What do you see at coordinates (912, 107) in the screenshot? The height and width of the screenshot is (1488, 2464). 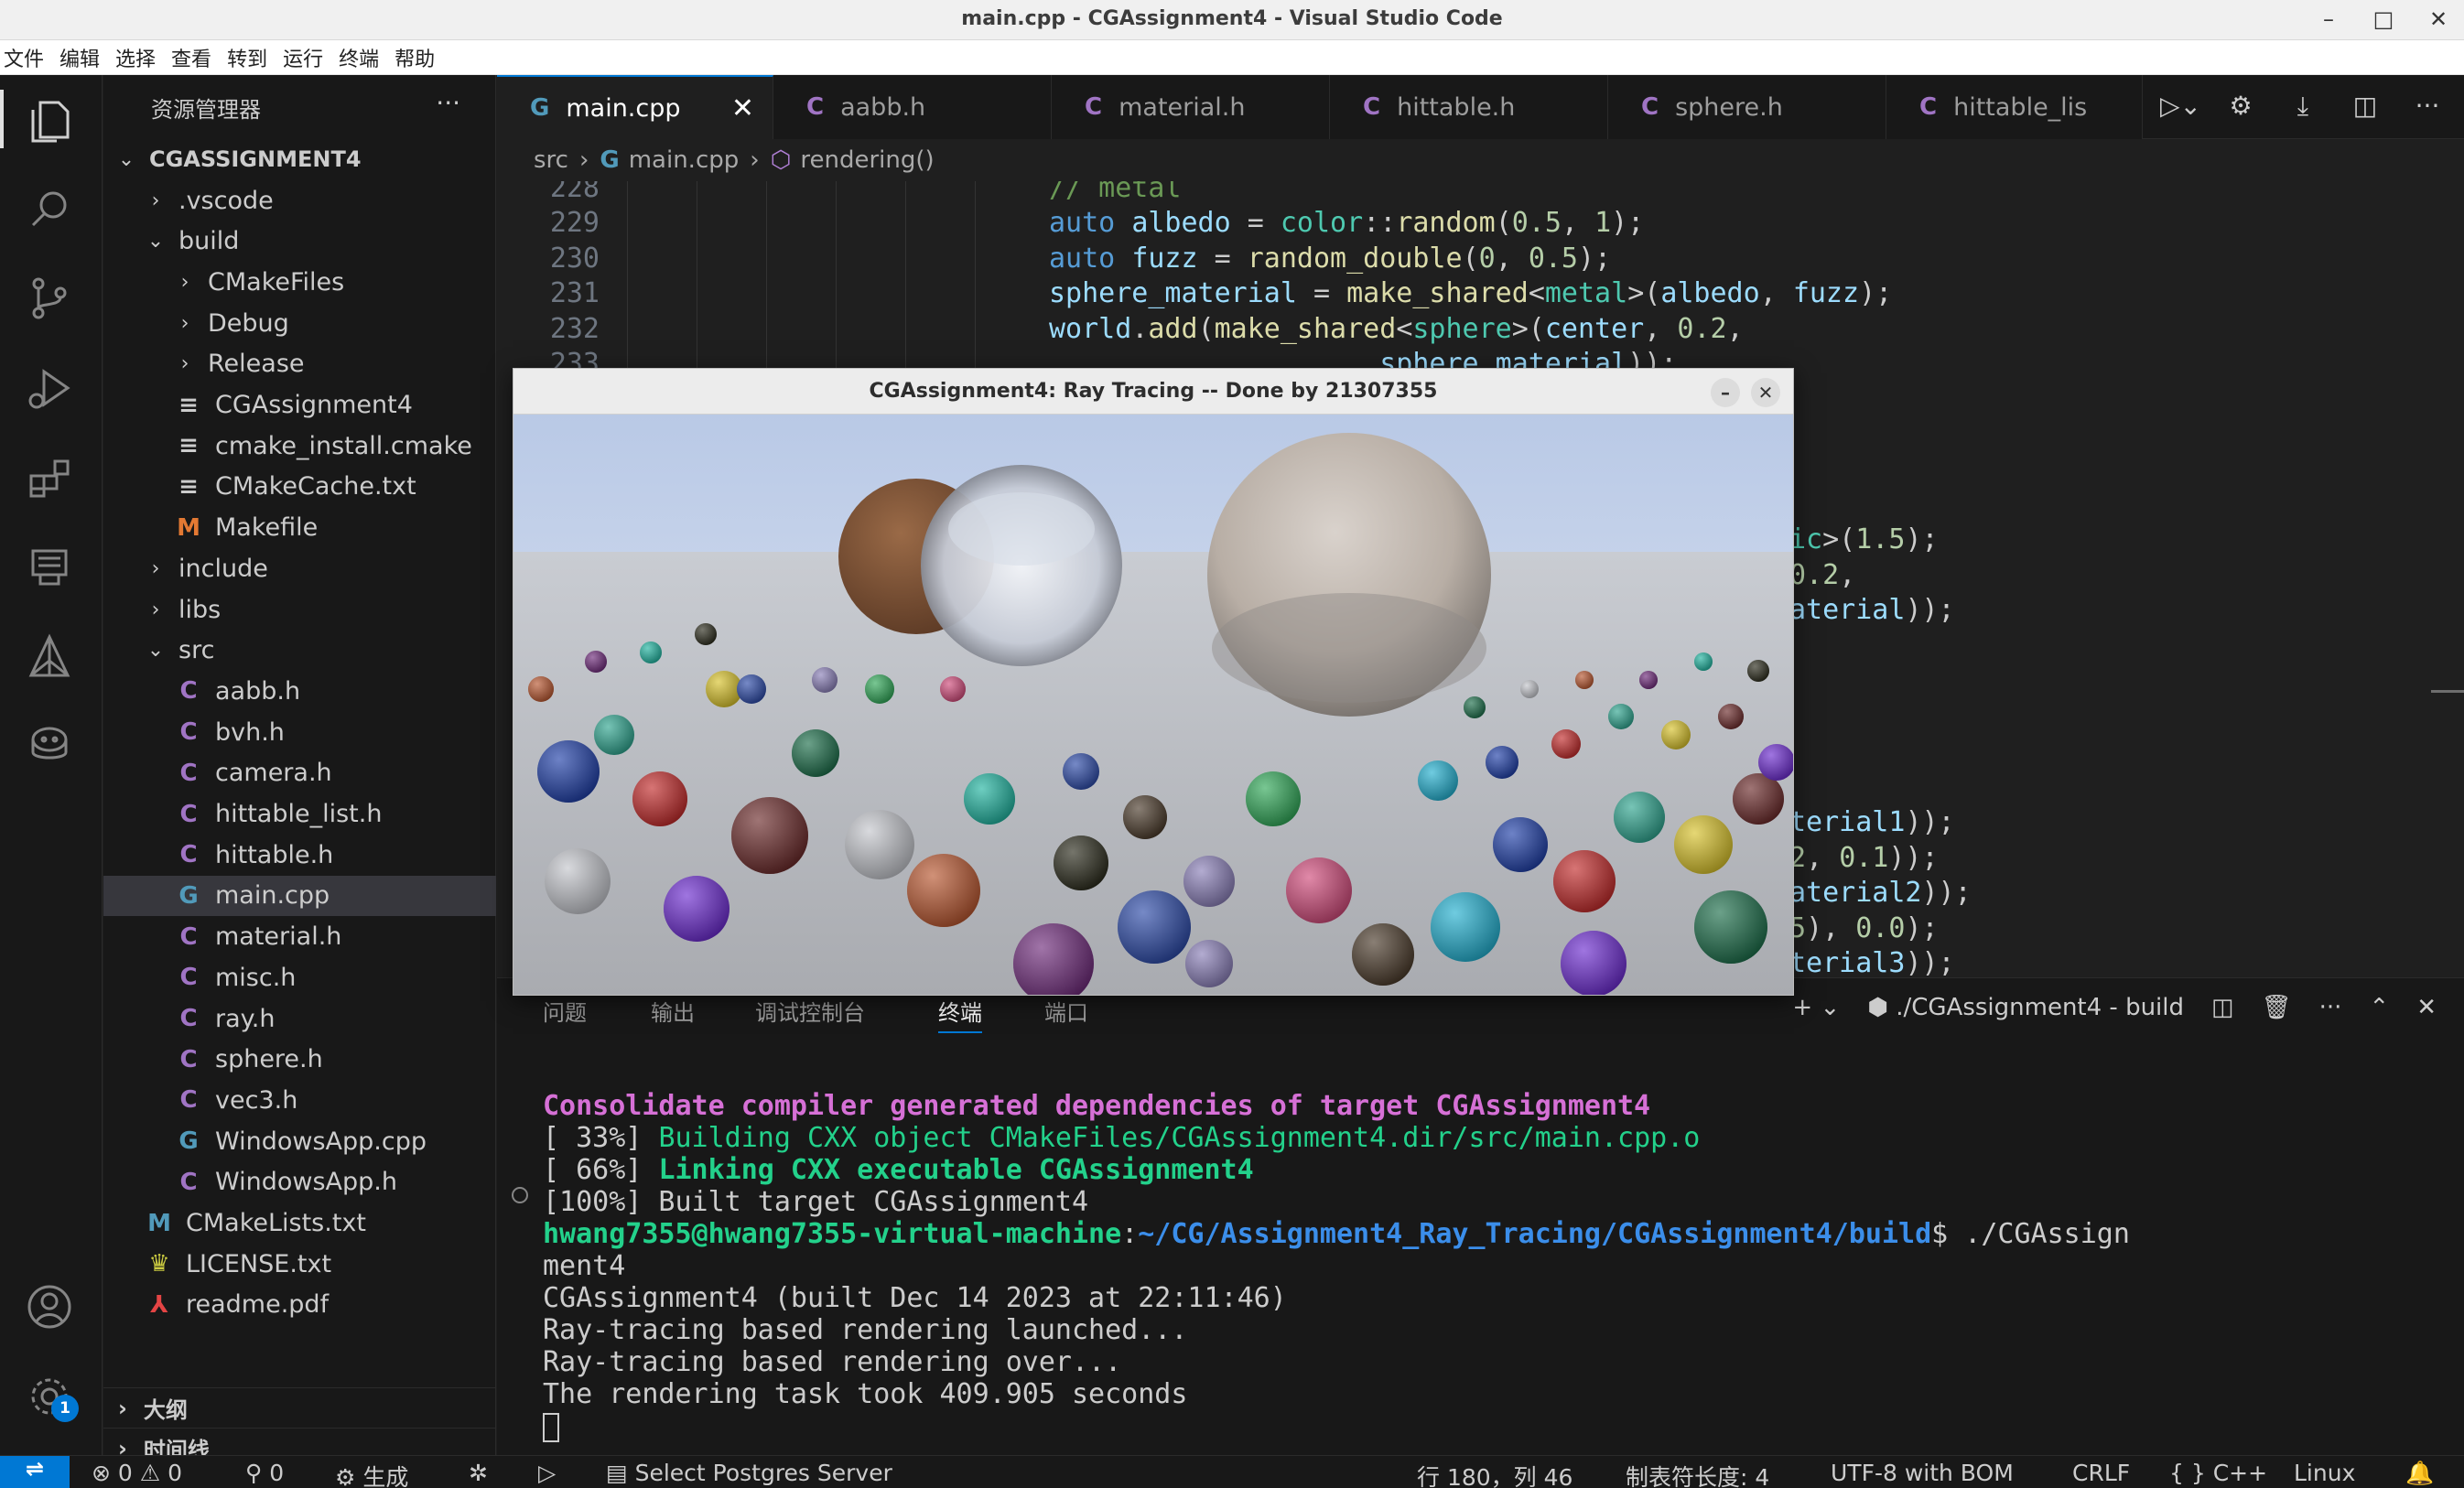 I see `tab-aabb-h: C aabb.h` at bounding box center [912, 107].